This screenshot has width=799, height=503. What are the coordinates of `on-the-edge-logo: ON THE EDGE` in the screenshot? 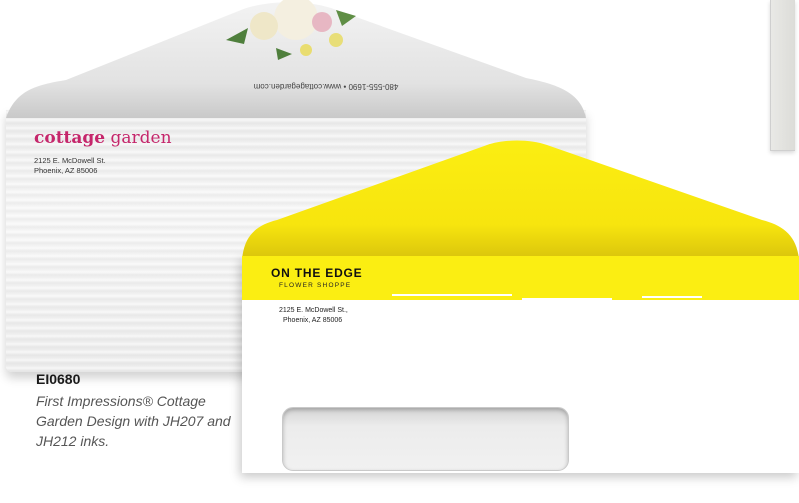 It's located at (317, 273).